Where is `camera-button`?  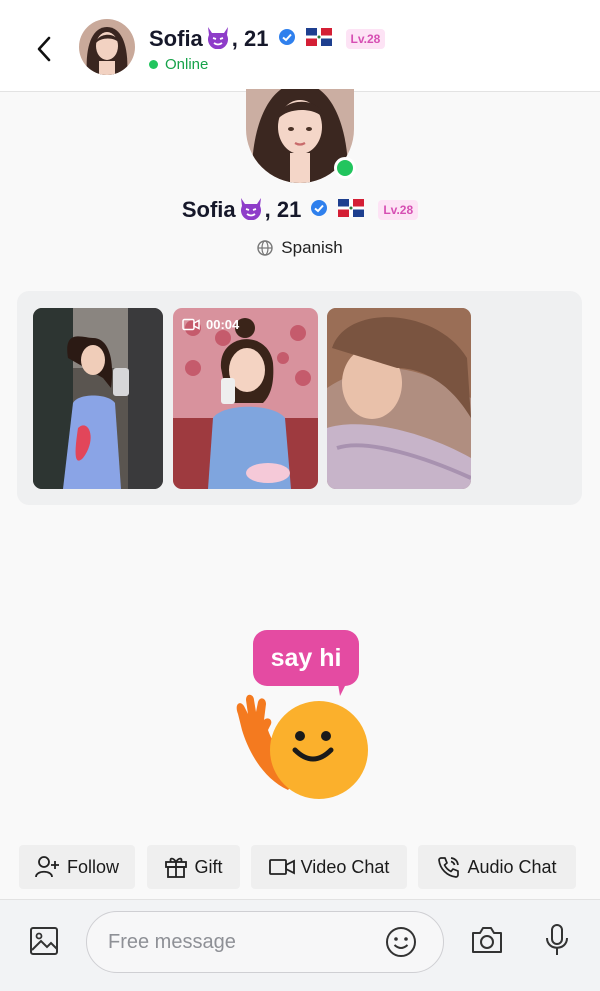
camera-button is located at coordinates (487, 940).